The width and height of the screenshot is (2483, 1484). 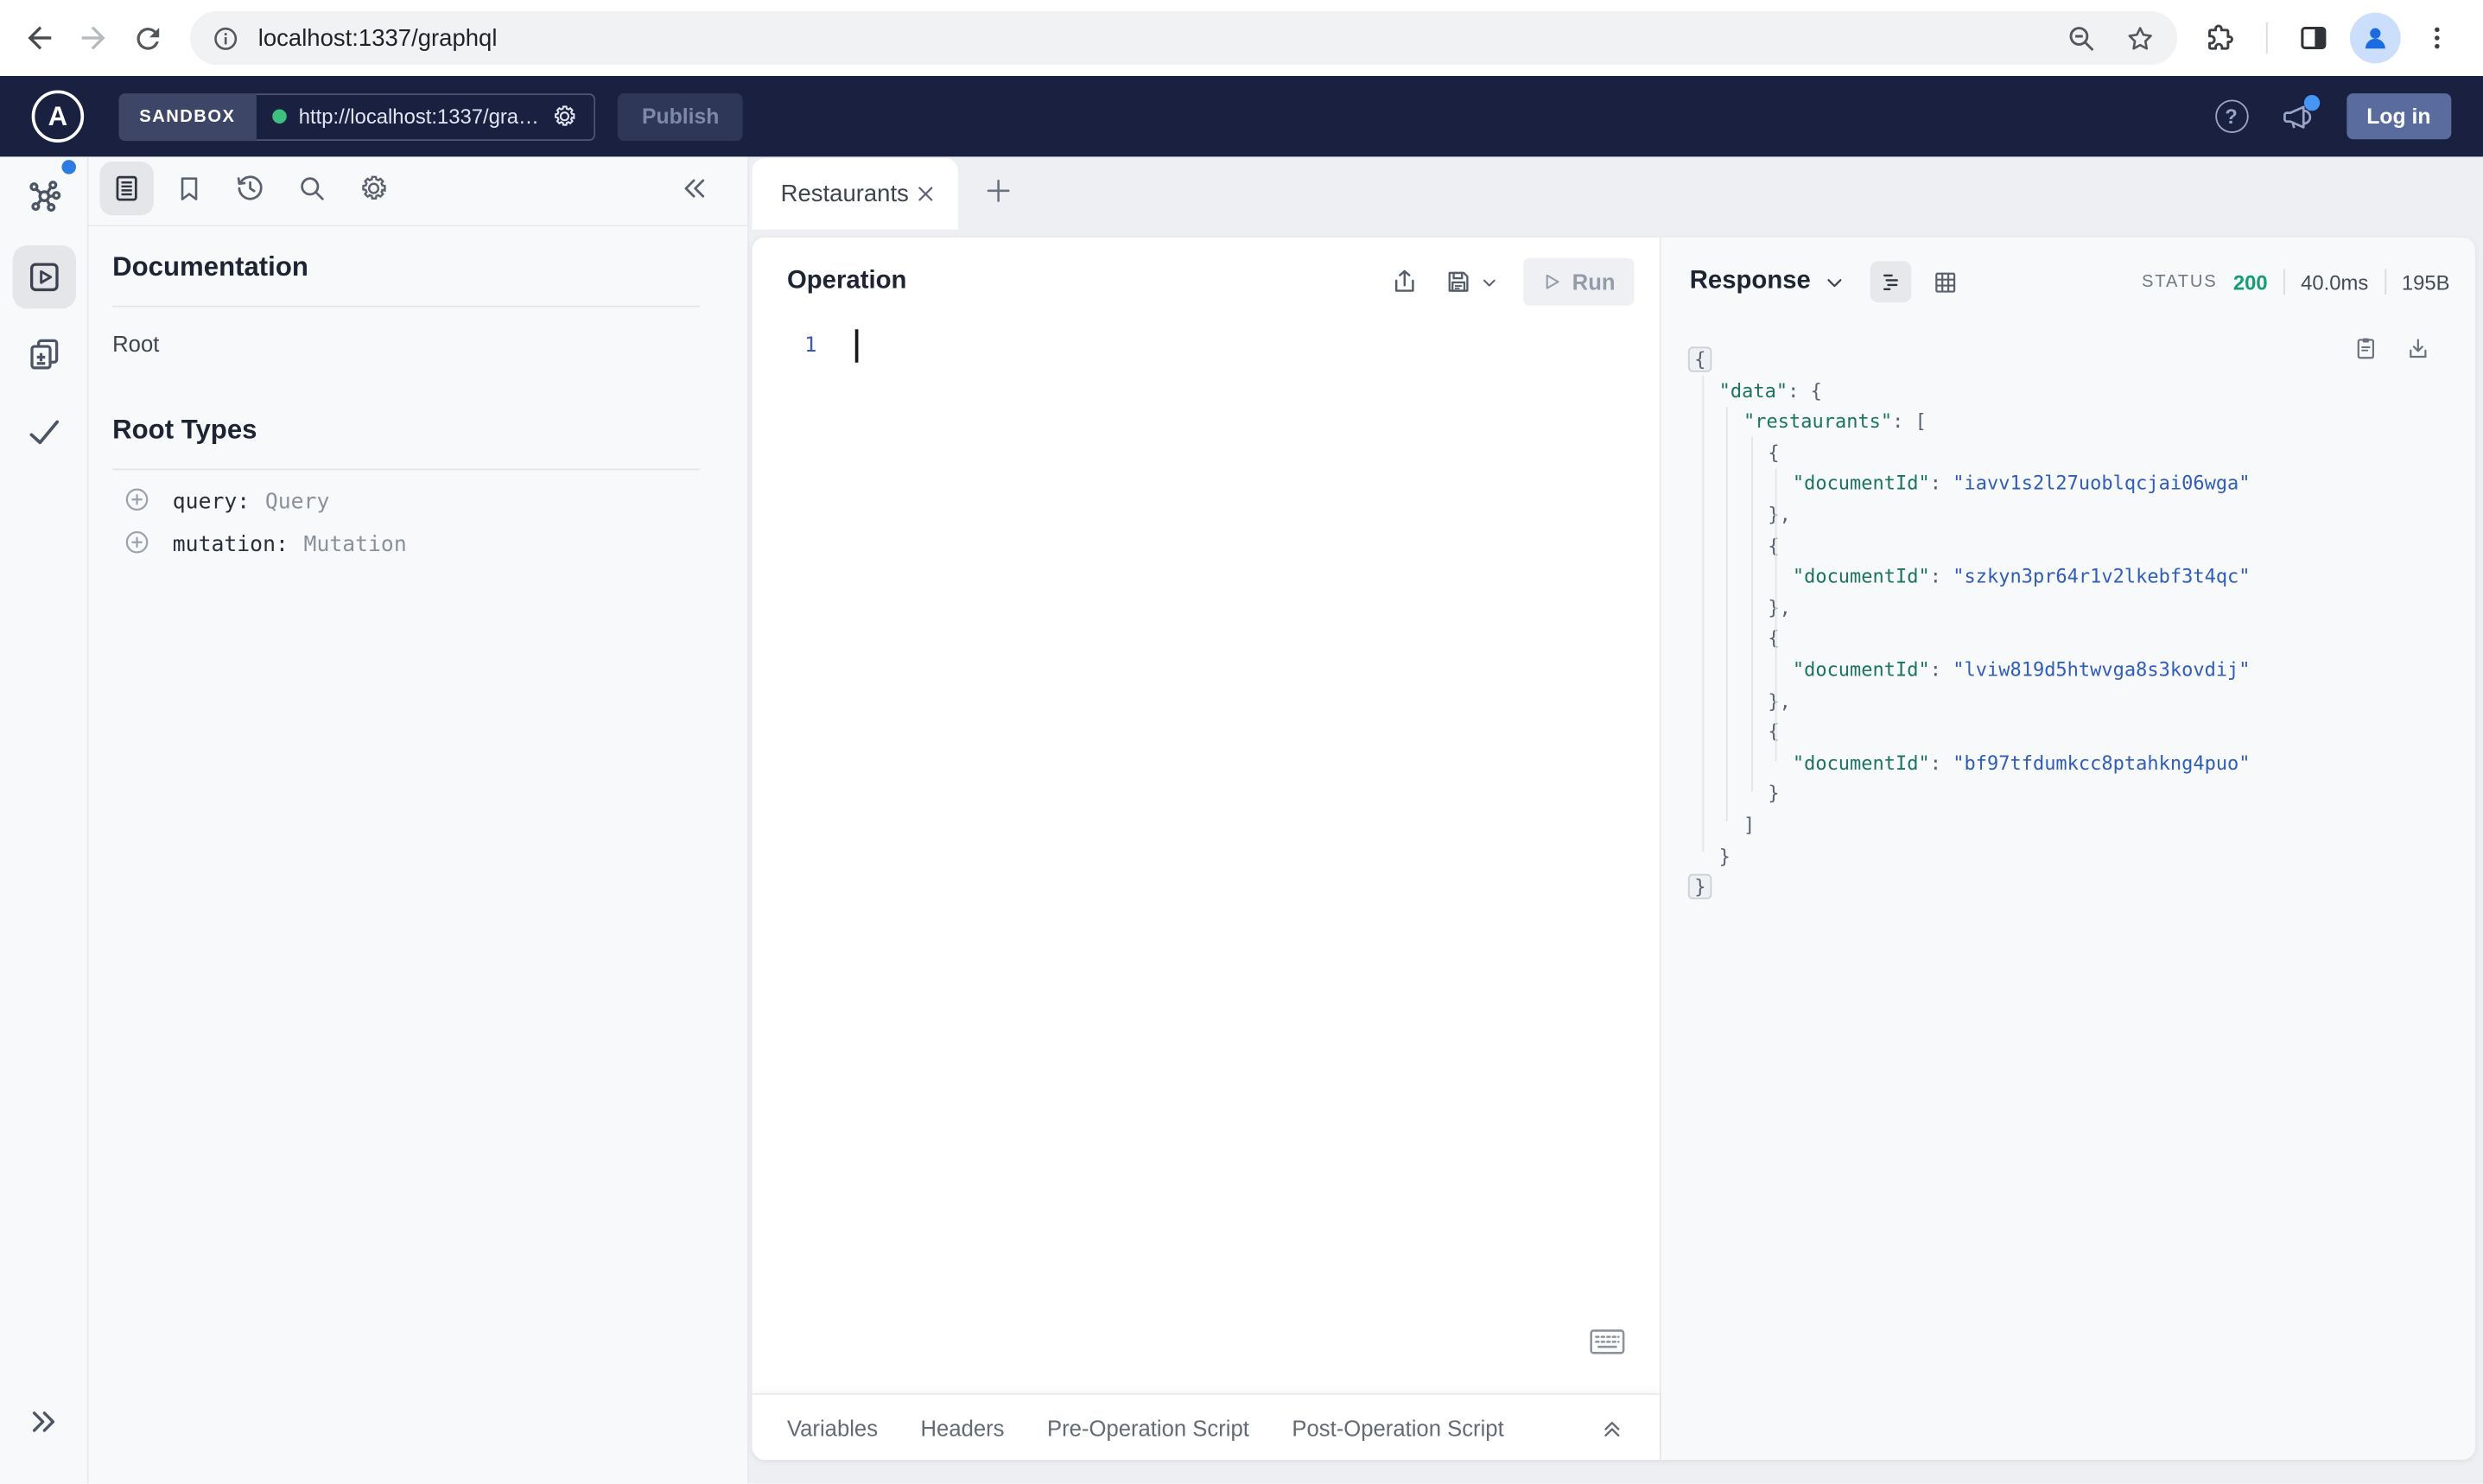 What do you see at coordinates (1750, 281) in the screenshot?
I see `response-title: Response` at bounding box center [1750, 281].